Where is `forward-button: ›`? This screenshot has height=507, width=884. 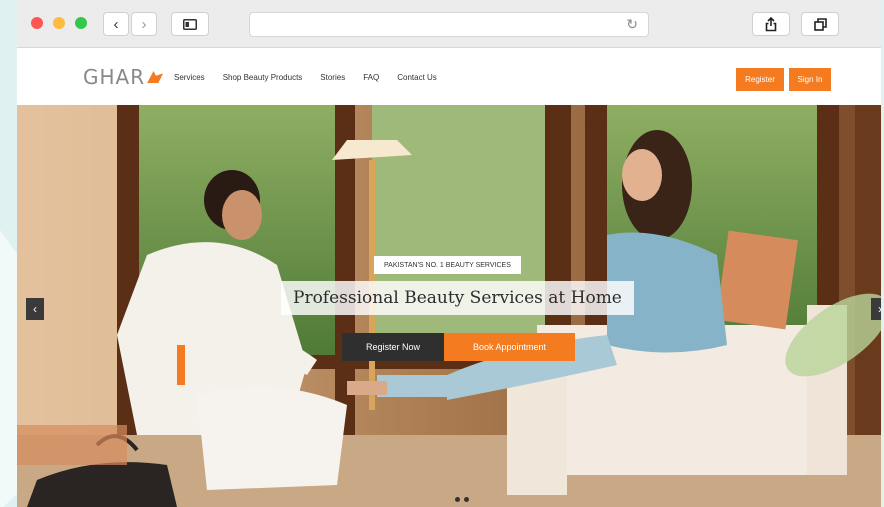 forward-button: › is located at coordinates (144, 24).